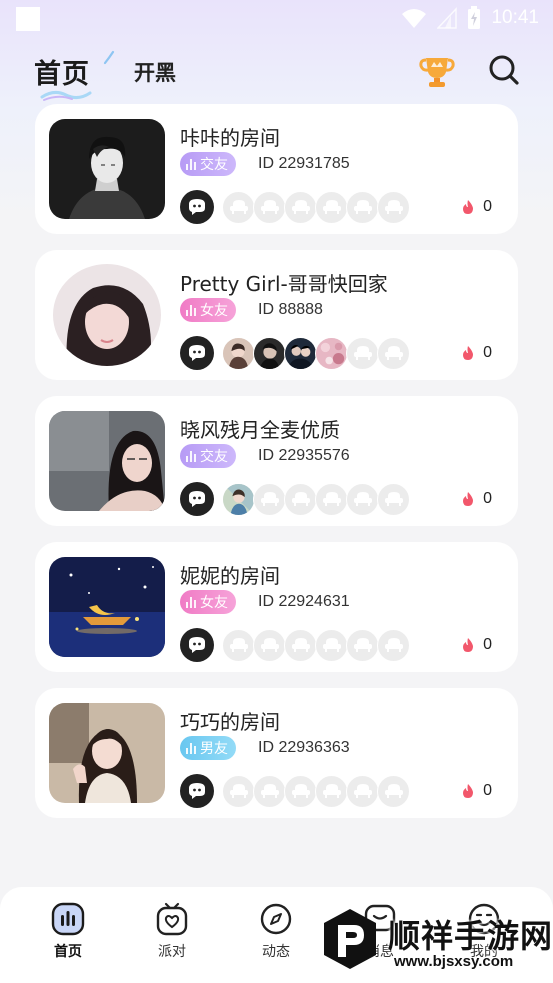 The height and width of the screenshot is (983, 553). I want to click on room-card: 咔咔的房间 交友 ID 22931785 0, so click(276, 169).